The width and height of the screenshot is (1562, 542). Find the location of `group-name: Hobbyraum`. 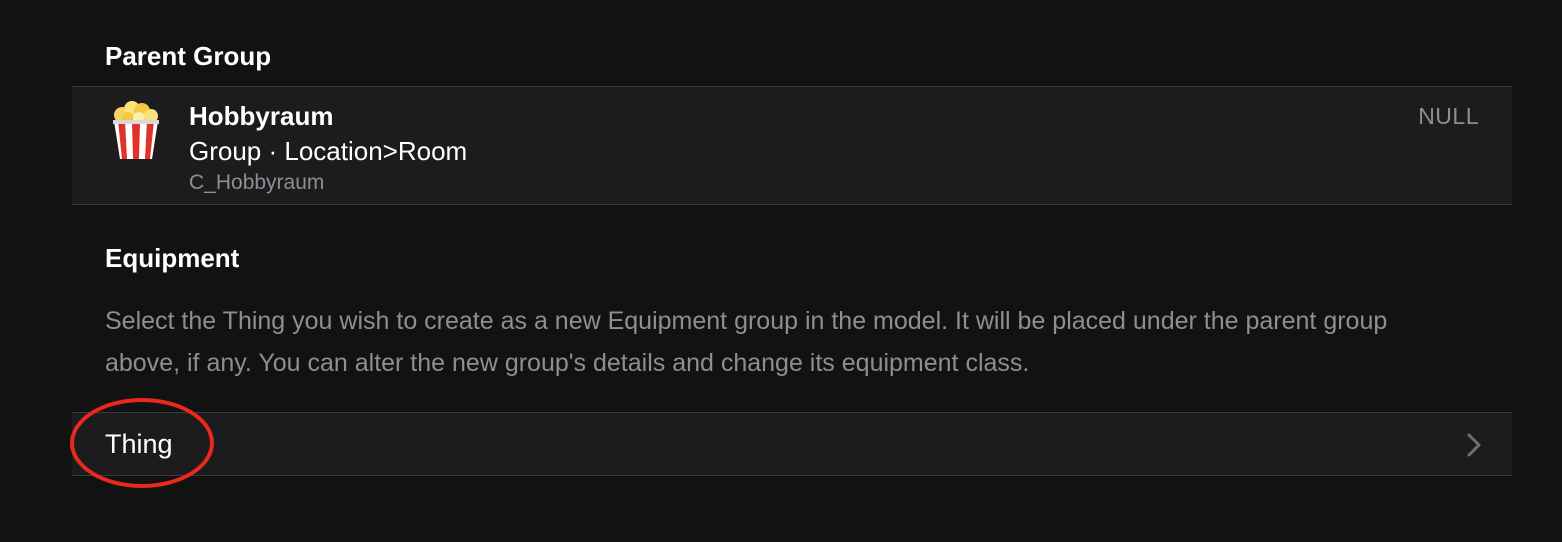

group-name: Hobbyraum is located at coordinates (261, 116).